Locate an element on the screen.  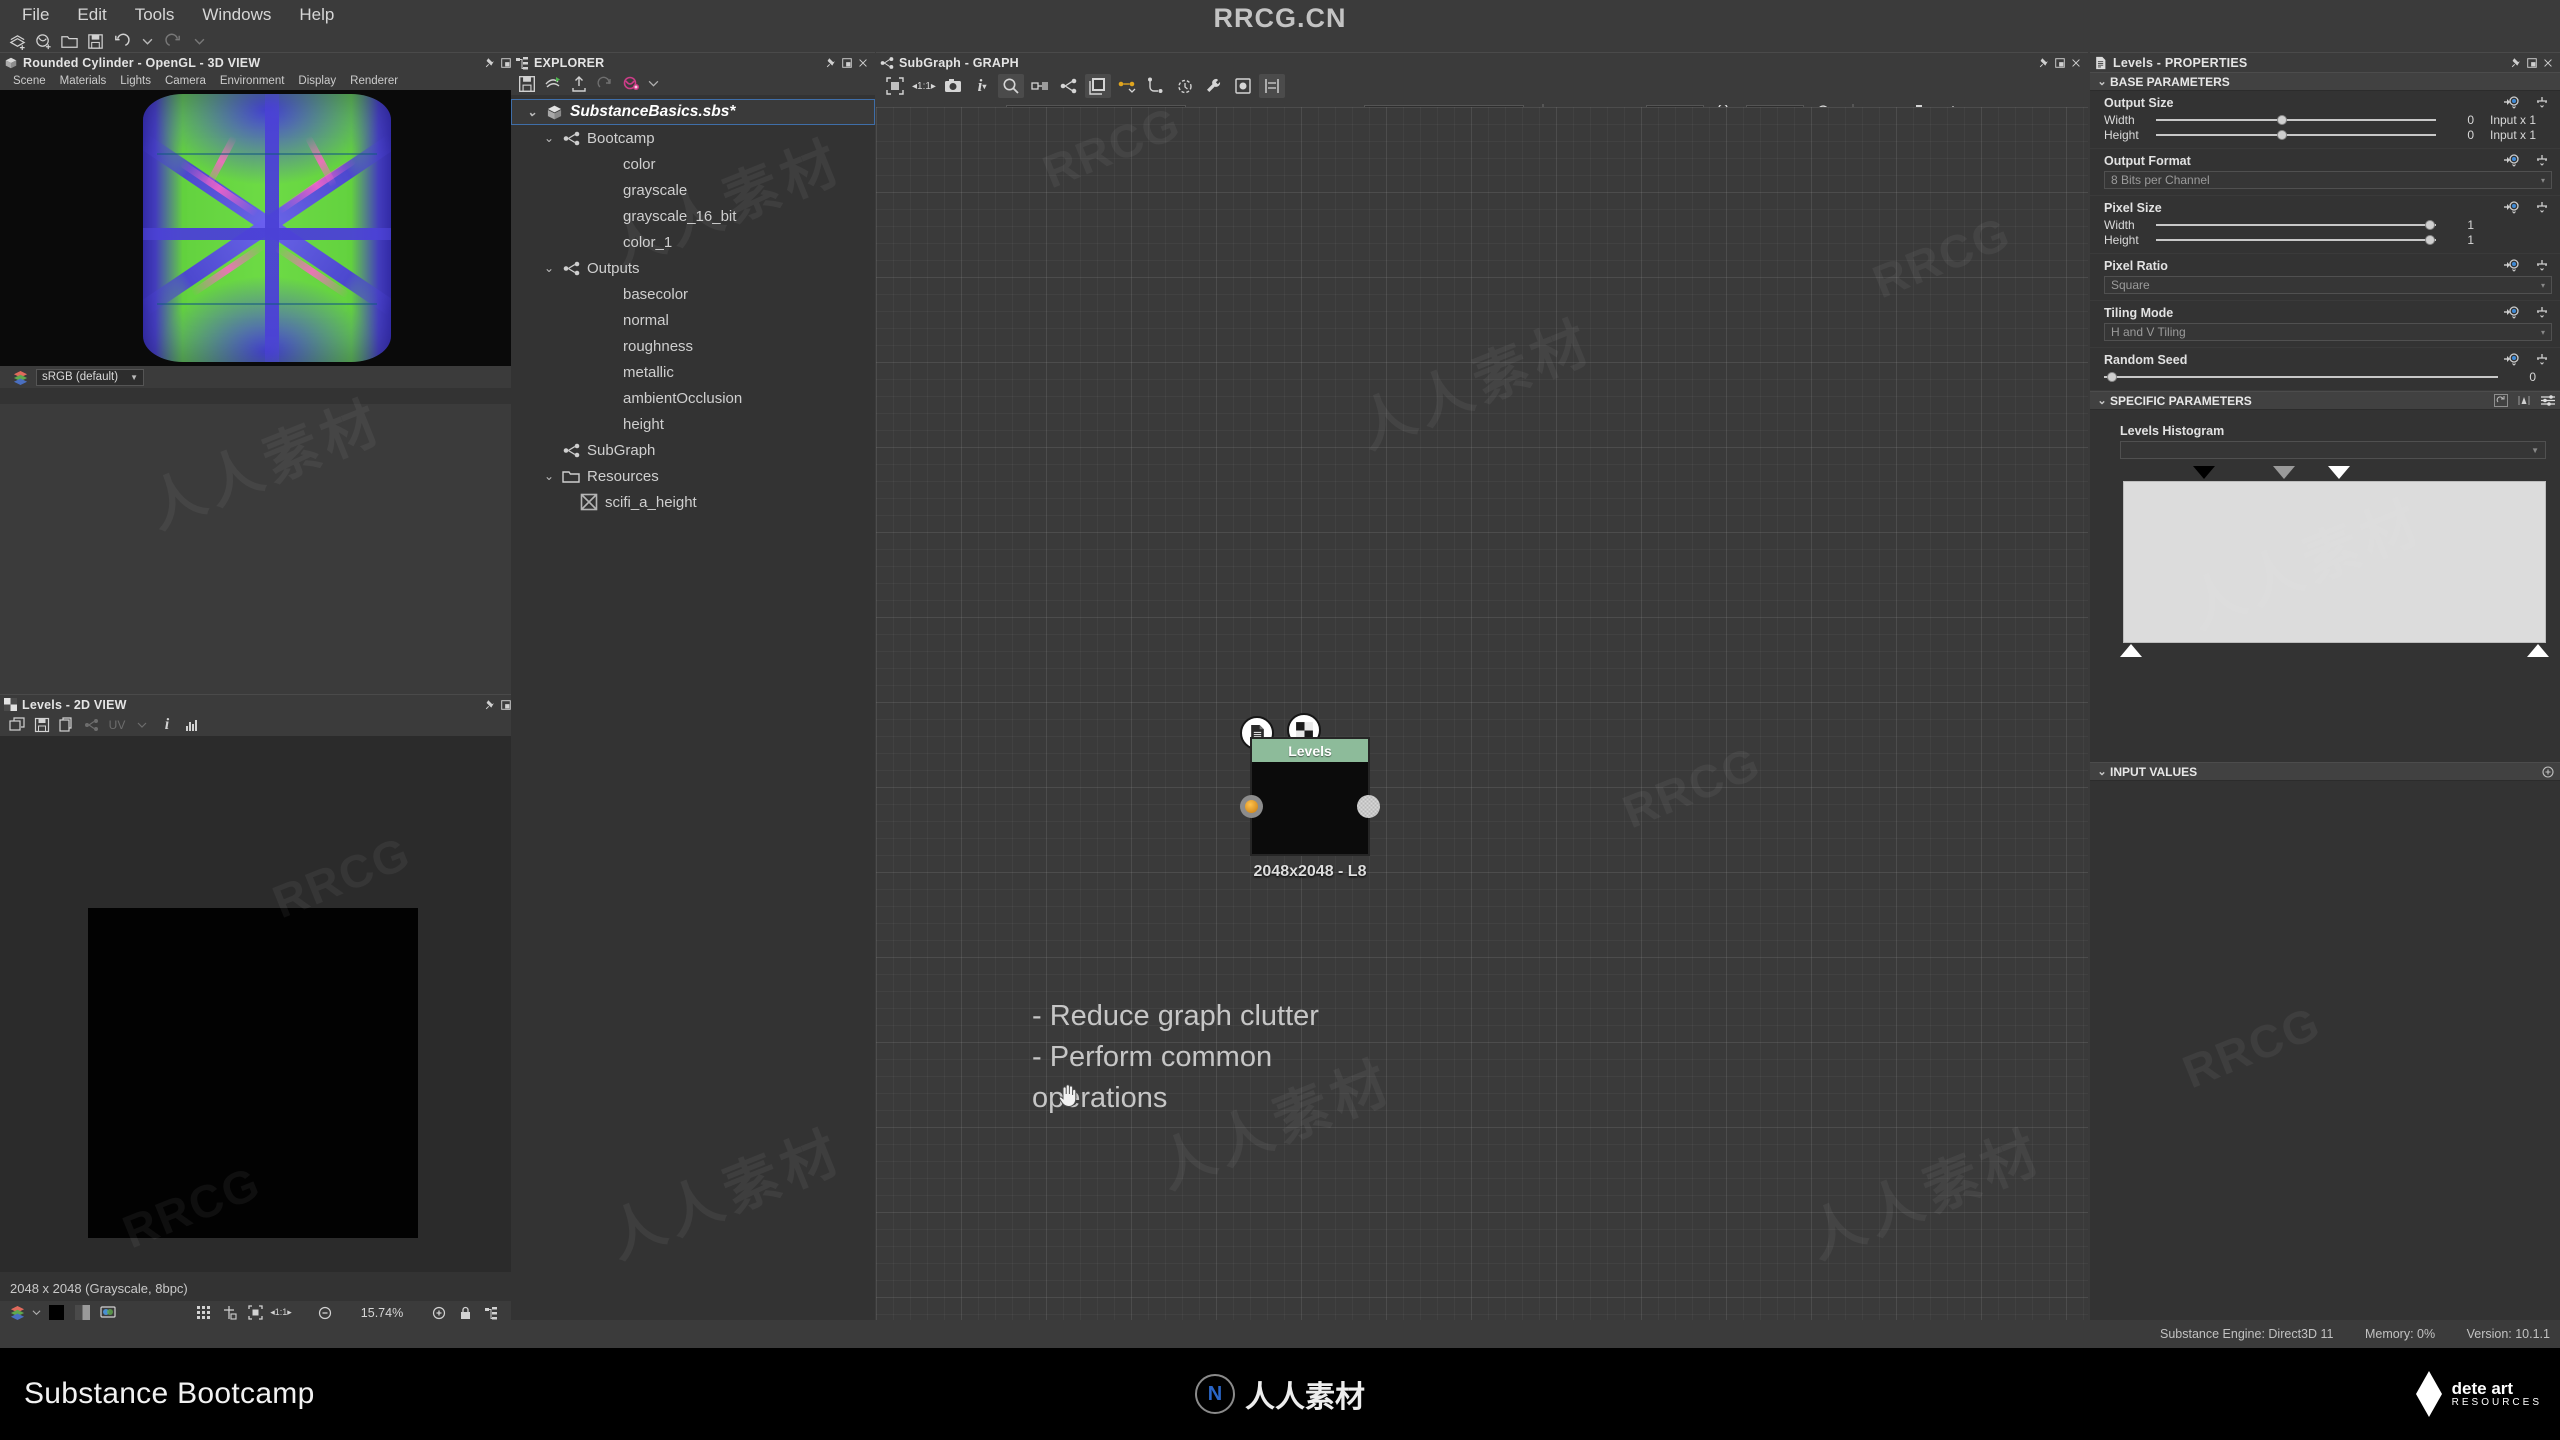
copy-icon is located at coordinates (67, 725).